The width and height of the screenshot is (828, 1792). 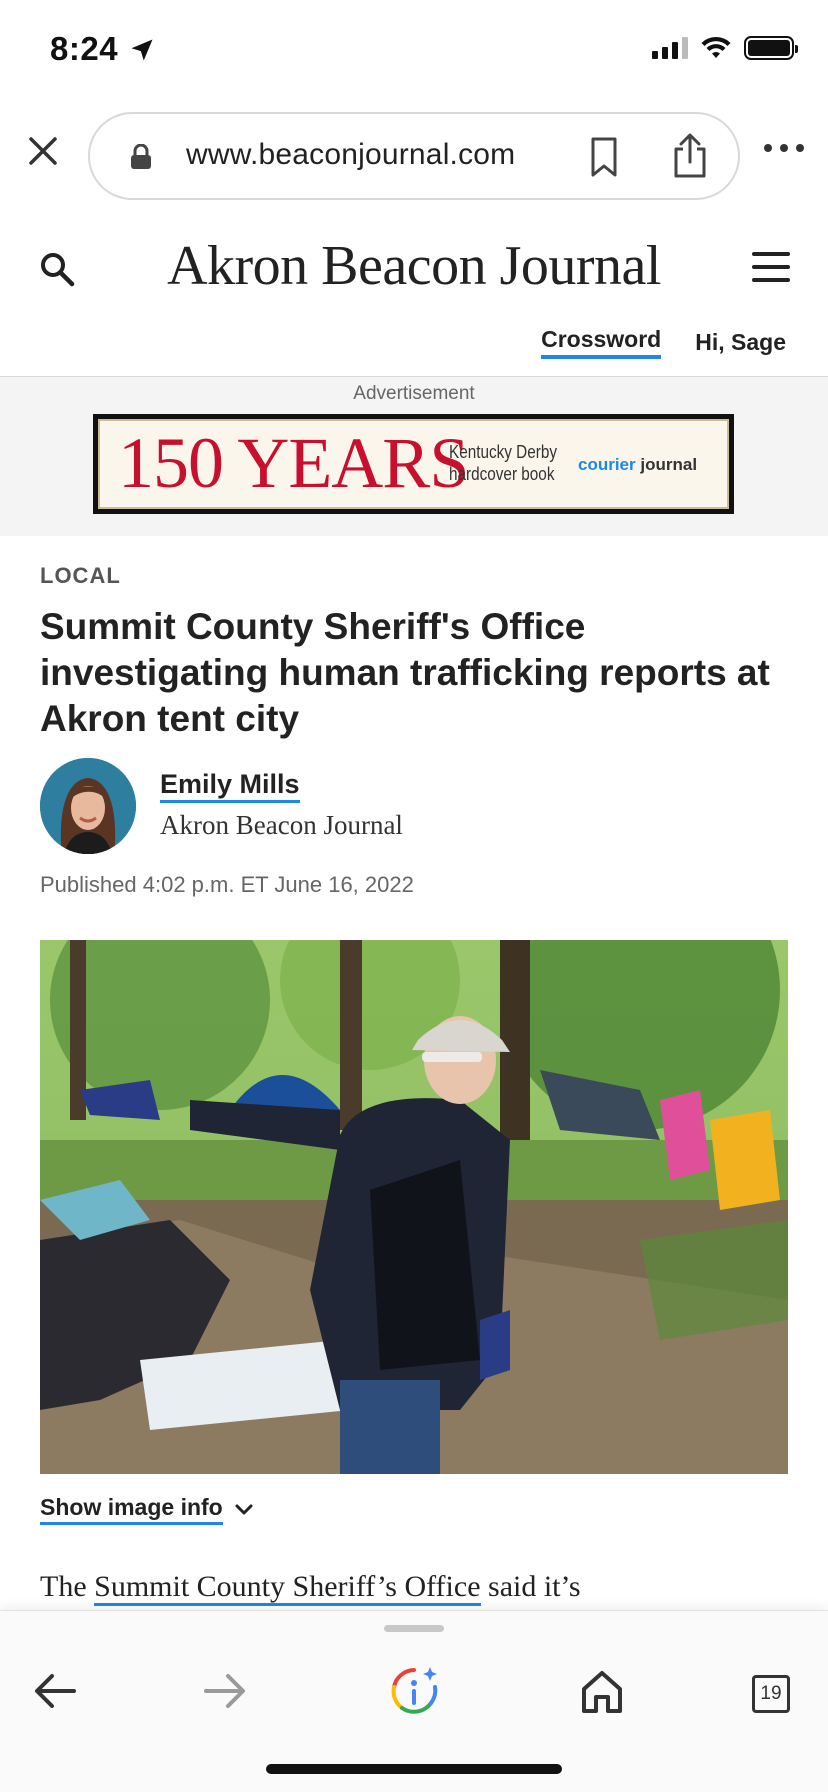 I want to click on home-indicator, so click(x=414, y=1769).